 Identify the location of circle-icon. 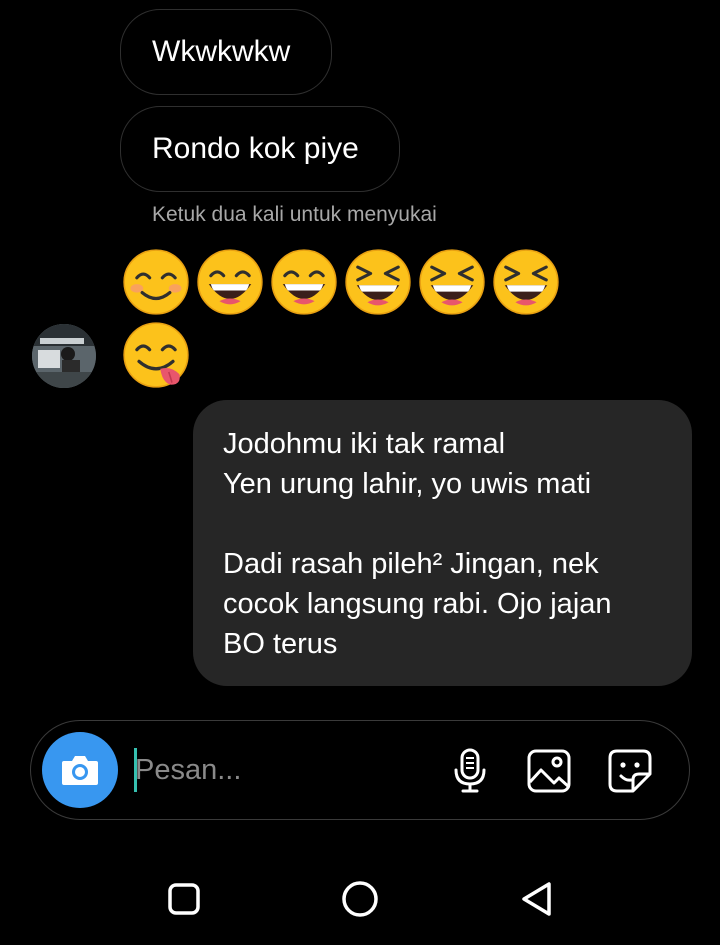
(360, 899).